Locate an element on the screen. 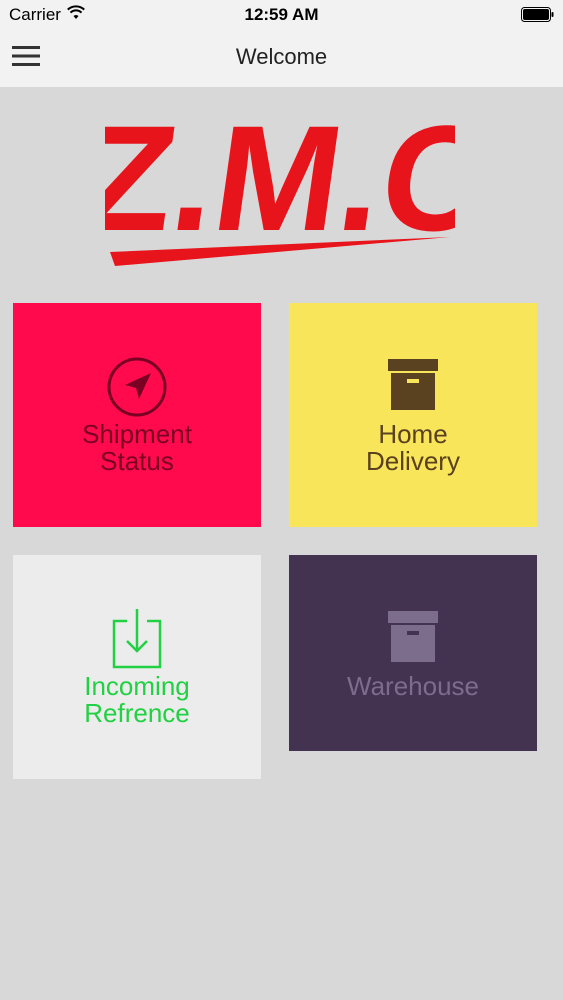  zmc-logo: Z.M.C is located at coordinates (280, 183).